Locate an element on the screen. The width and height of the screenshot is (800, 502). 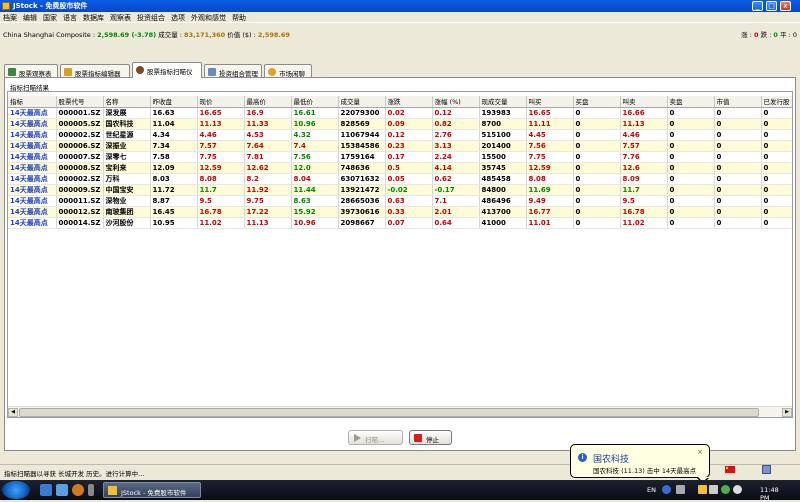
tab-market-chat: 市场闲聊 is located at coordinates (288, 71).